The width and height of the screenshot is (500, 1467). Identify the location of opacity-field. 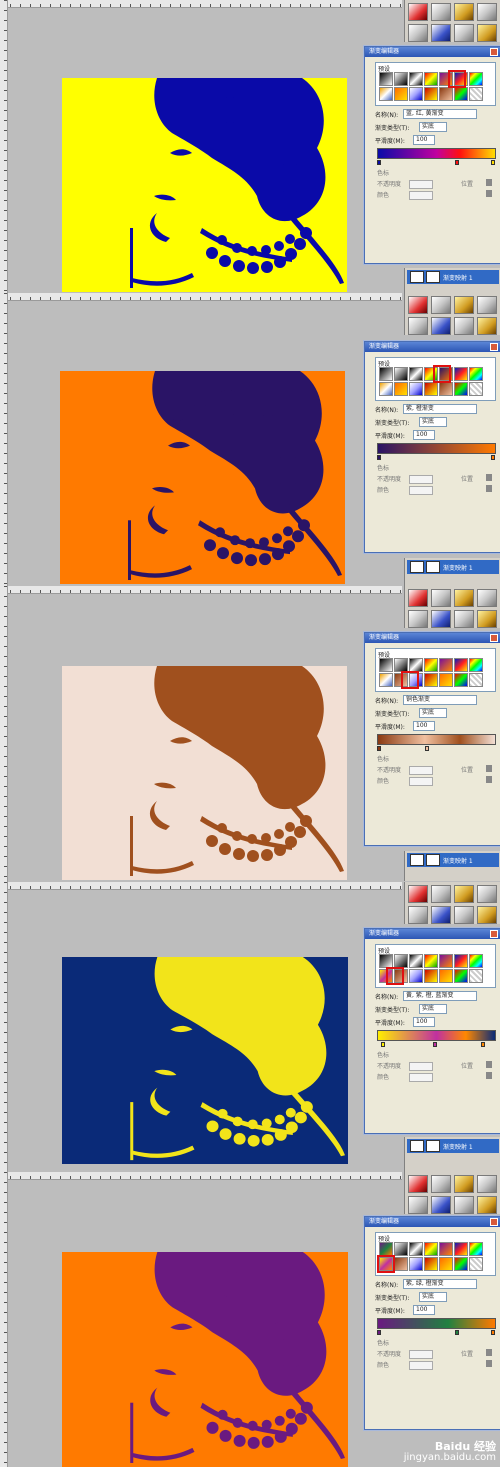
(421, 184).